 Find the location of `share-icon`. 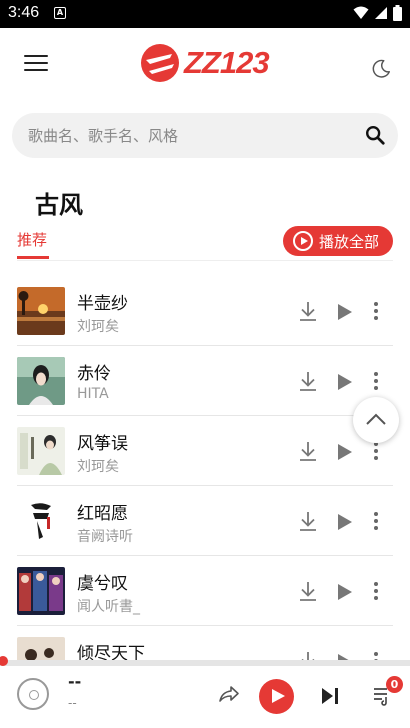

share-icon is located at coordinates (229, 694).